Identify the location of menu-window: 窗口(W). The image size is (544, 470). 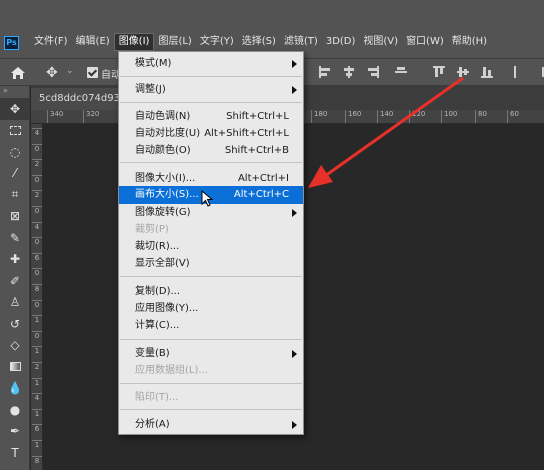
(425, 42).